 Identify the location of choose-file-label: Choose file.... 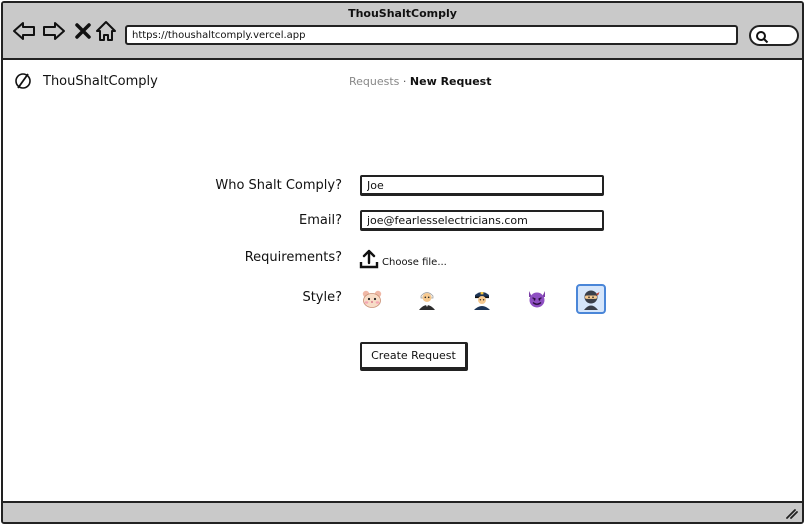
(414, 262).